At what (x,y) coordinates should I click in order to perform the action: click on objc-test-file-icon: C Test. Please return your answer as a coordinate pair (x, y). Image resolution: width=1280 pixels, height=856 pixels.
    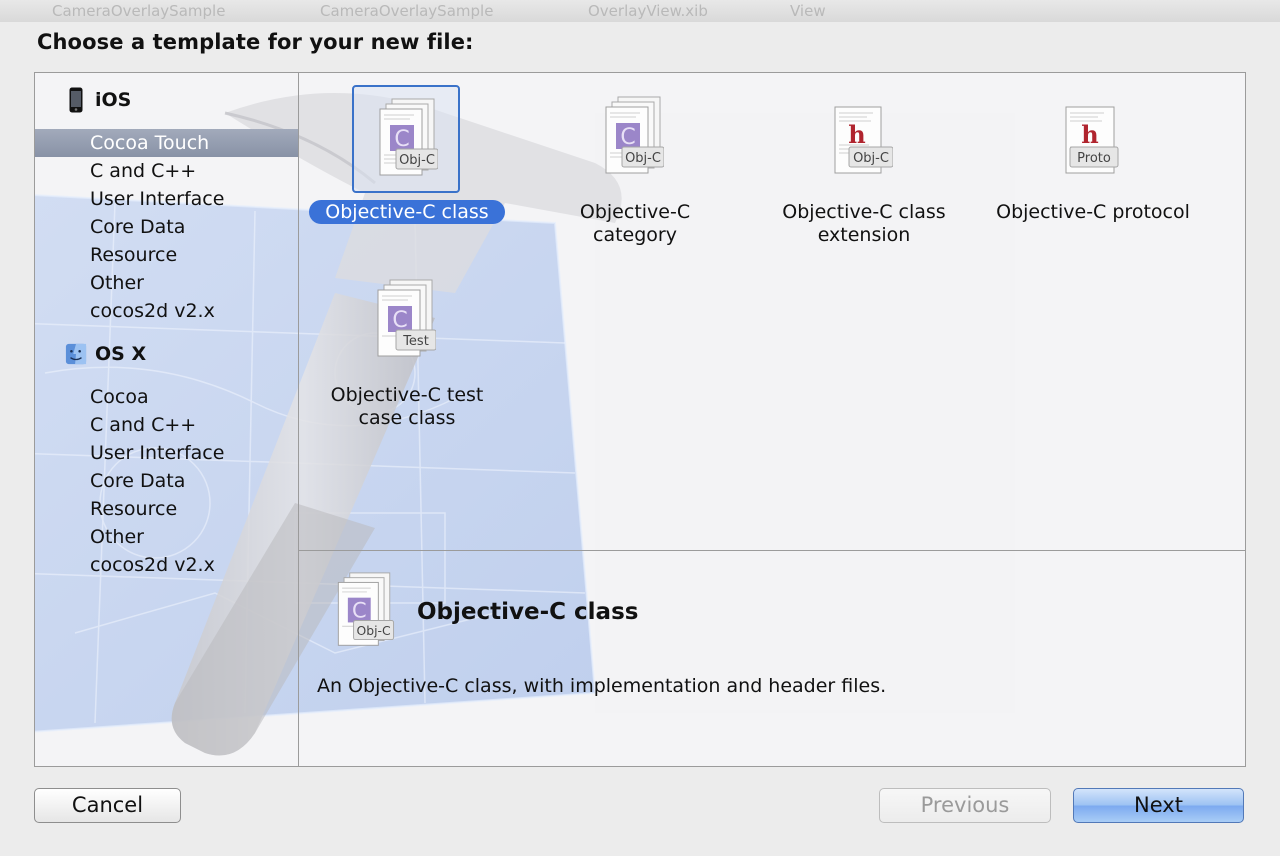
    Looking at the image, I should click on (406, 318).